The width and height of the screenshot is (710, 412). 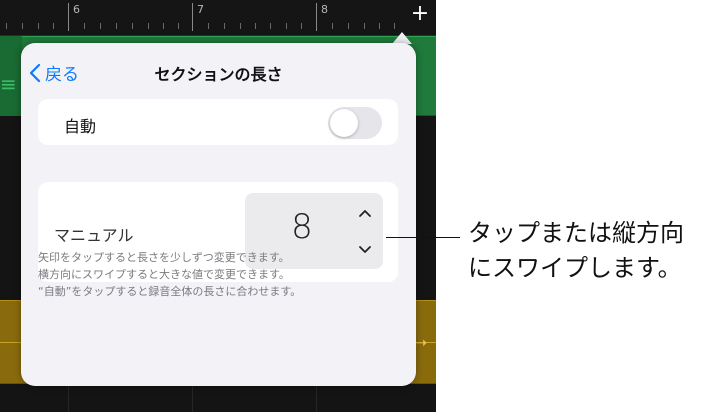 What do you see at coordinates (80, 126) in the screenshot?
I see `auto-label: 自動` at bounding box center [80, 126].